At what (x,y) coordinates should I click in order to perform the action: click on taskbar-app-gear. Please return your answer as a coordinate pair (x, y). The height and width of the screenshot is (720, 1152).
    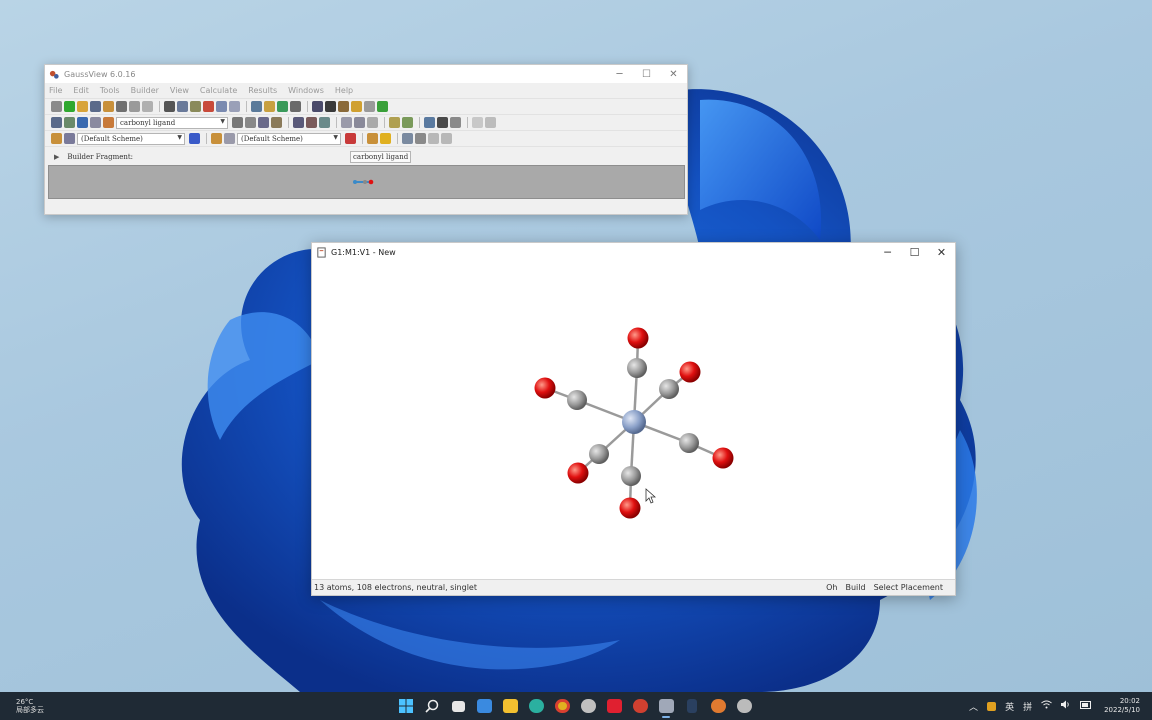
    Looking at the image, I should click on (744, 706).